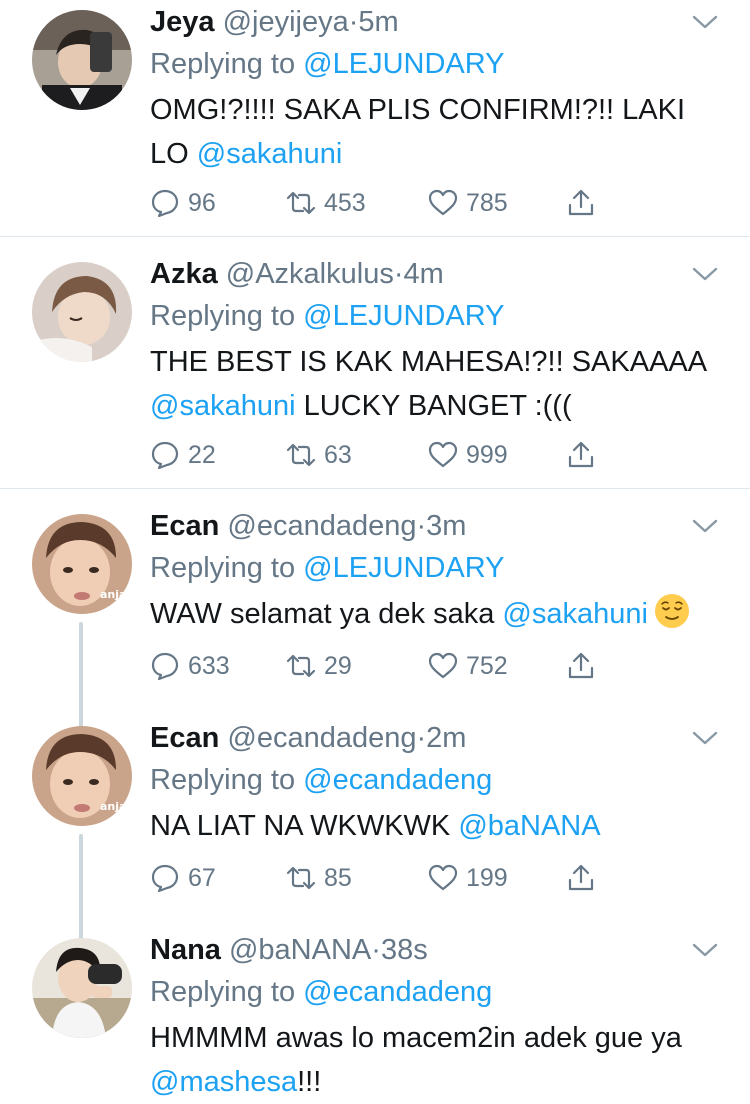  I want to click on replying-to: Replying to @ecandadeng, so click(435, 992).